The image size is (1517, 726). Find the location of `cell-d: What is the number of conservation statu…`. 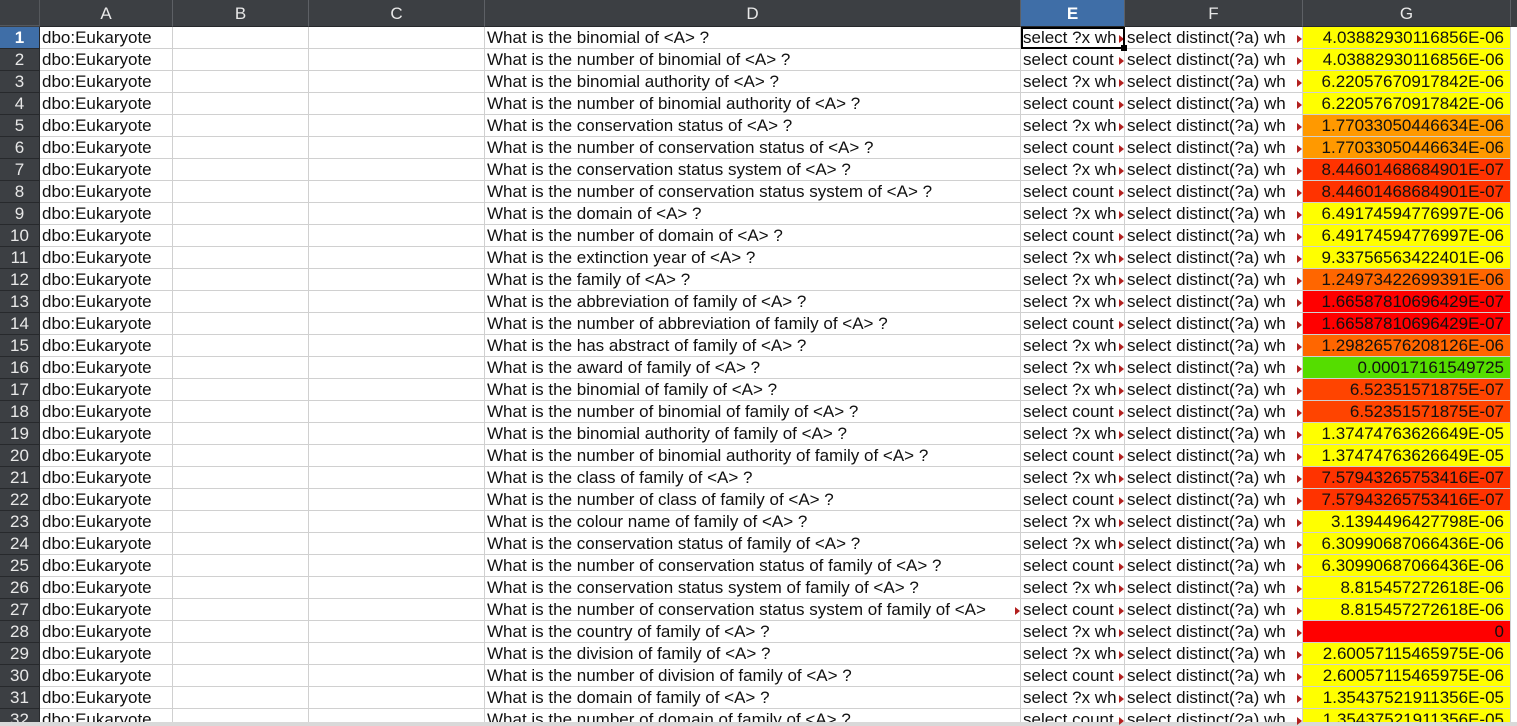

cell-d: What is the number of conservation statu… is located at coordinates (753, 192).